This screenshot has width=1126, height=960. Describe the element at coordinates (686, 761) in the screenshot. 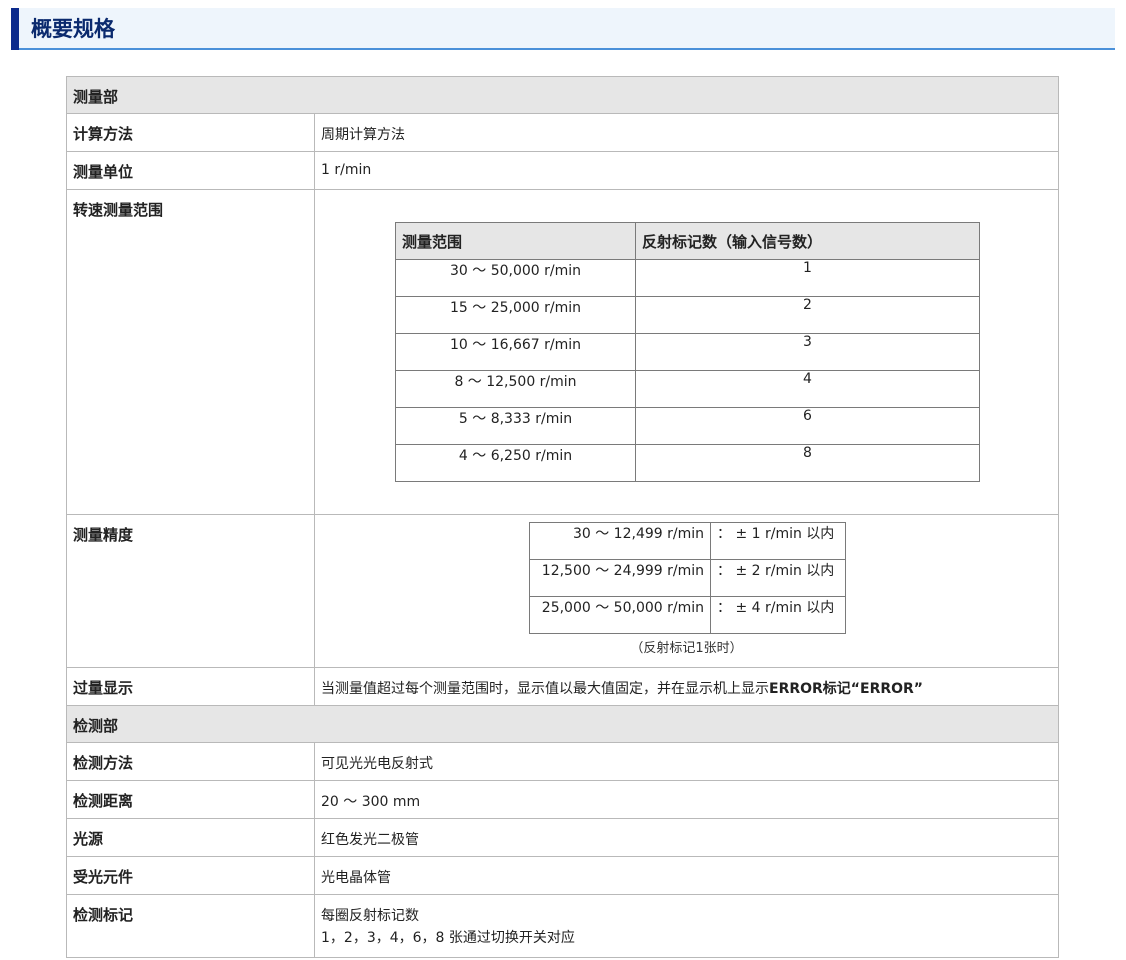

I see `method-value: 可见光光电反射式` at that location.